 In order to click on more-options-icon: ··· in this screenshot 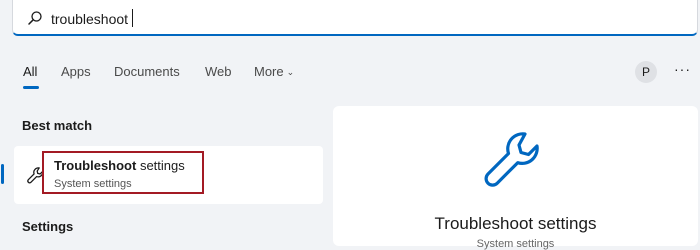, I will do `click(682, 69)`.